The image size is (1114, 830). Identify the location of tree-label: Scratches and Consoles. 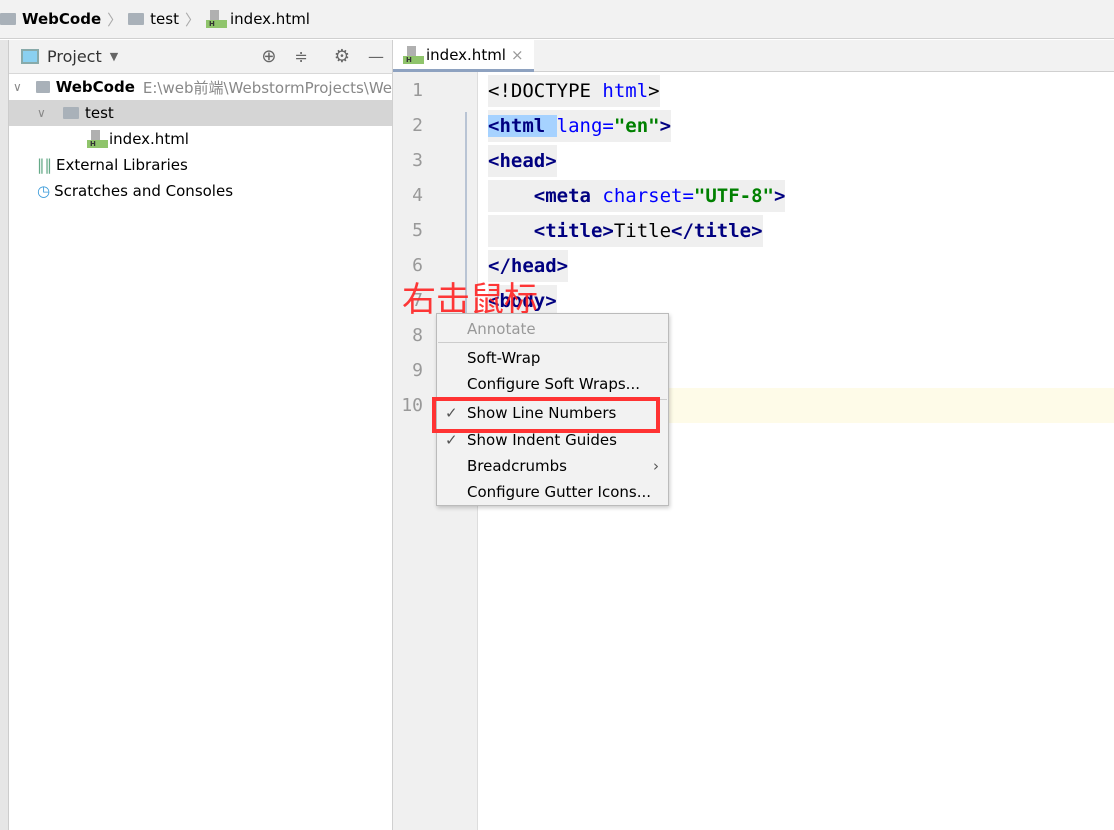
(144, 191).